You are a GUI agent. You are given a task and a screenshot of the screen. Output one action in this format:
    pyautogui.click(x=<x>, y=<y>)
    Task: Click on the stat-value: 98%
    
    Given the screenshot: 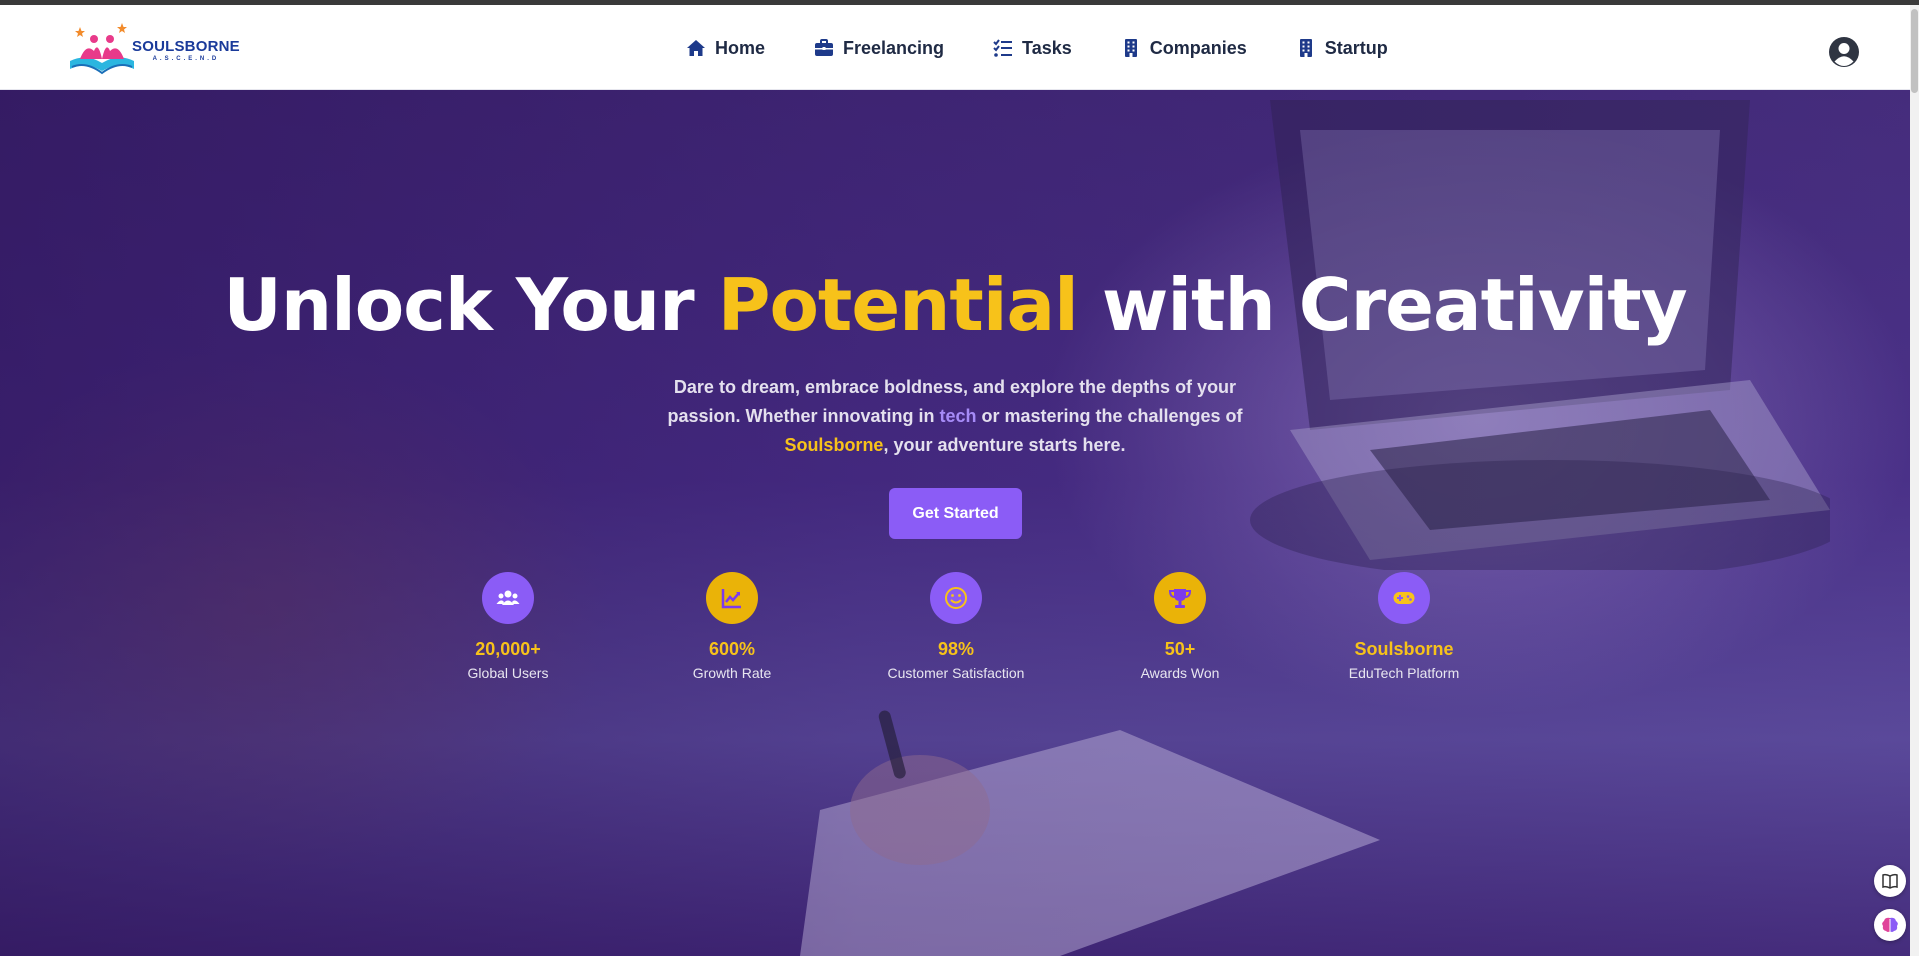 What is the action you would take?
    pyautogui.click(x=956, y=649)
    